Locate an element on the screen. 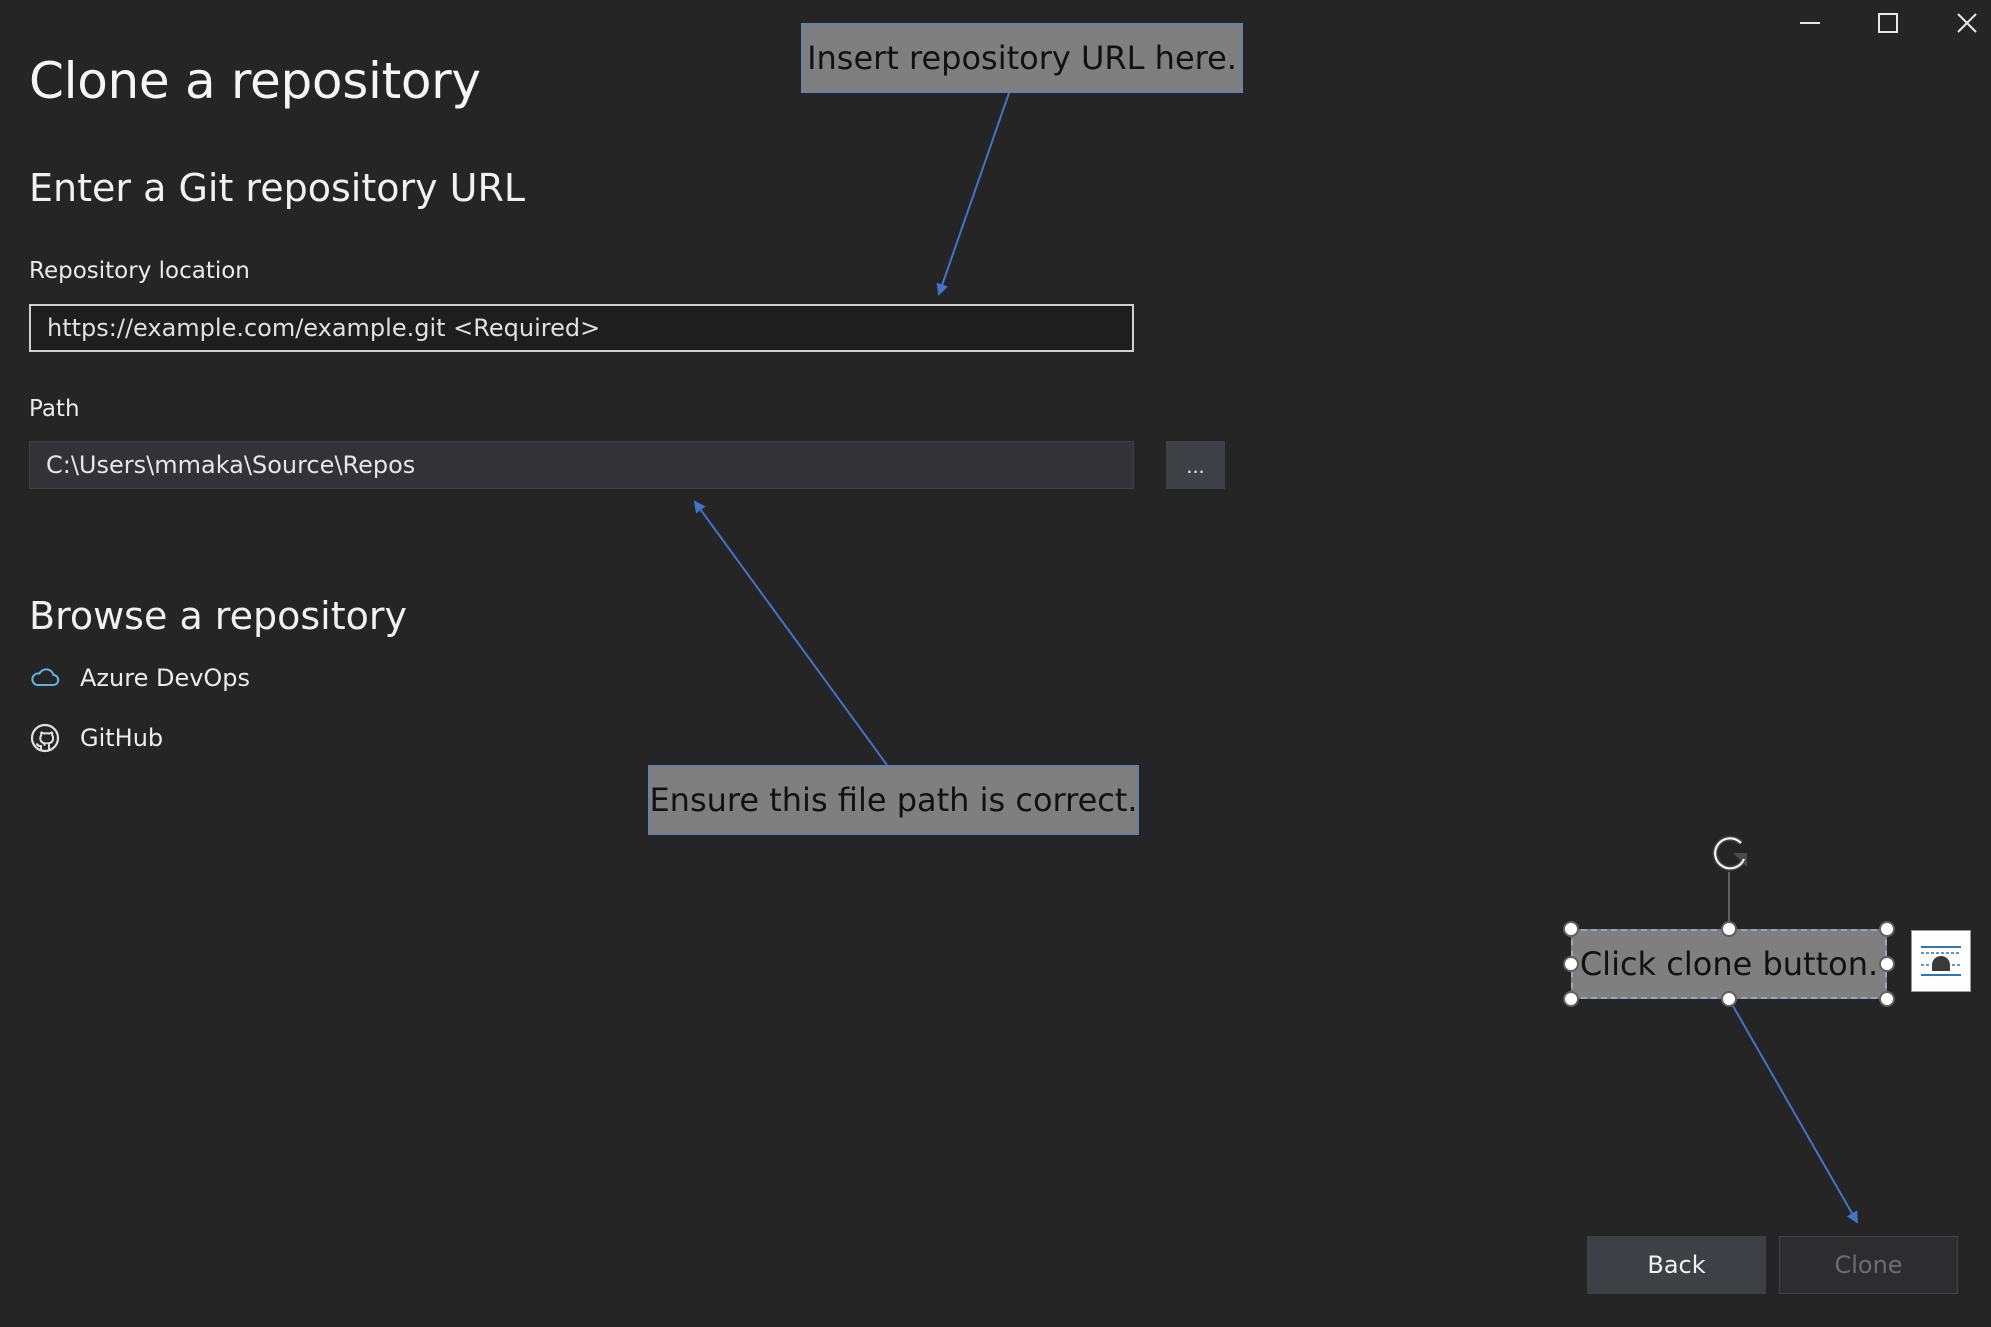 Image resolution: width=1991 pixels, height=1327 pixels. resize-handle-left is located at coordinates (1571, 964).